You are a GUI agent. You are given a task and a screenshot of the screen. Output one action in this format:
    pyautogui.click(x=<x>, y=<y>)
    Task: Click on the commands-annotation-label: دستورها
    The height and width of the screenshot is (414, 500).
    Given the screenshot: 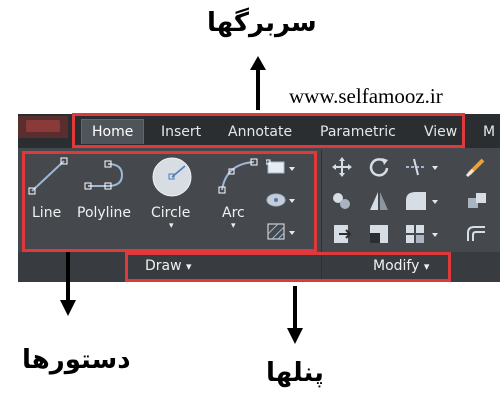 What is the action you would take?
    pyautogui.click(x=76, y=360)
    